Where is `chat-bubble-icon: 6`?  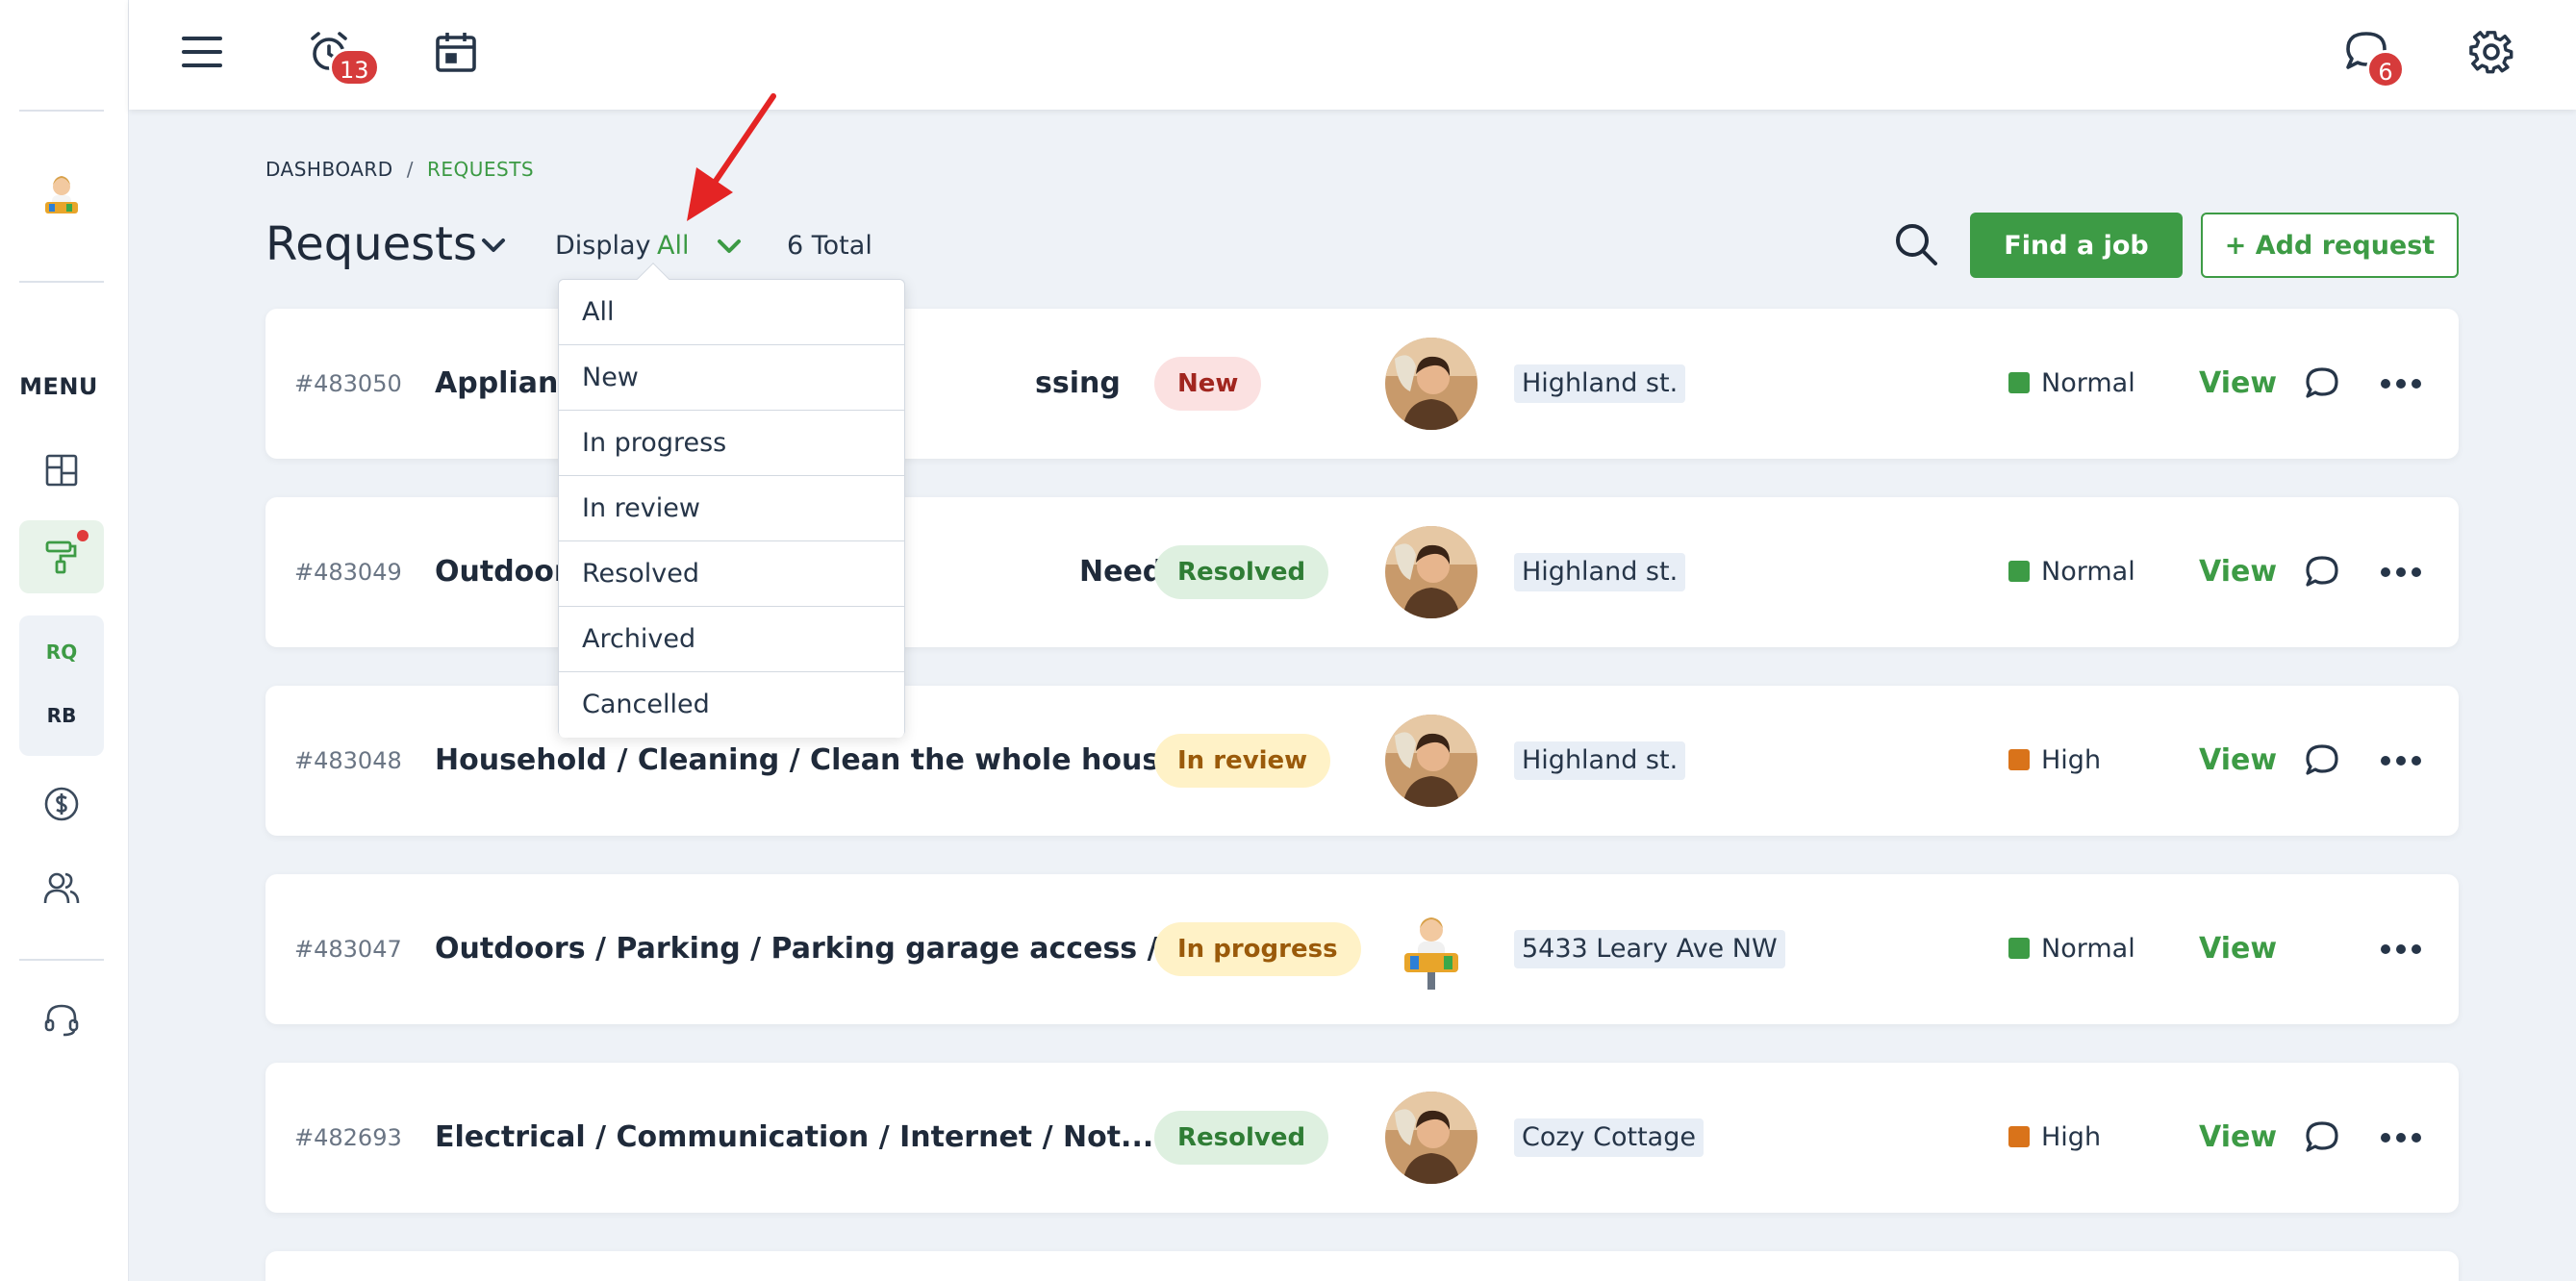
chat-bubble-icon: 6 is located at coordinates (2373, 57).